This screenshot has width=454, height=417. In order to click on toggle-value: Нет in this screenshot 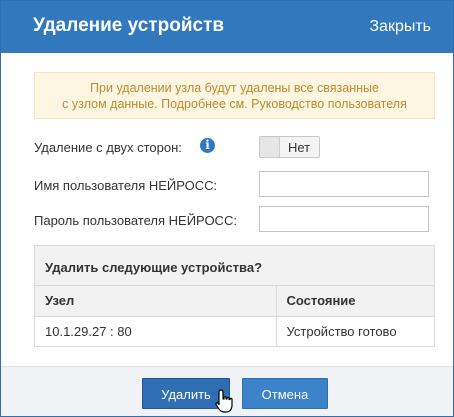, I will do `click(299, 147)`.